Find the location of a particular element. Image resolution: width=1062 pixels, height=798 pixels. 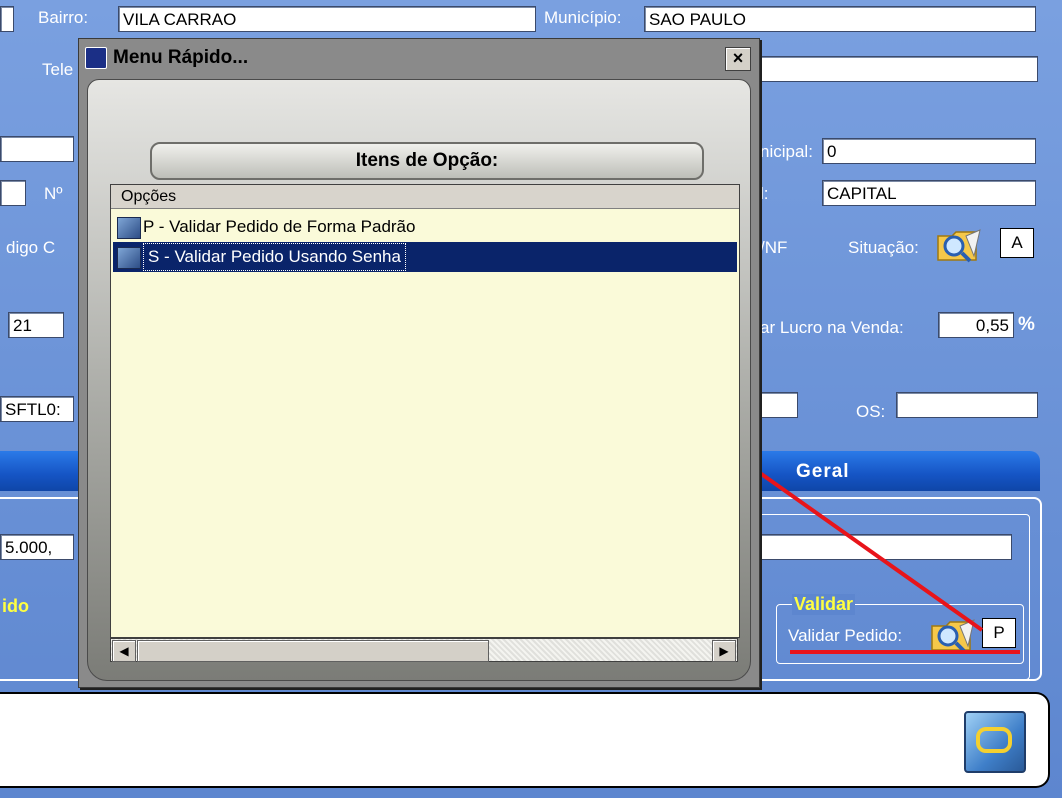

os-label: OS: is located at coordinates (871, 411).